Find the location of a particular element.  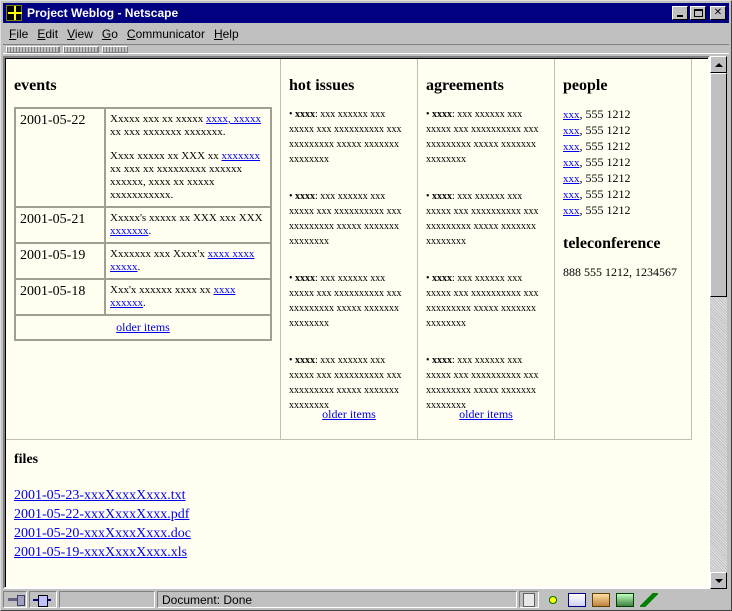

netscape-icon is located at coordinates (14, 13).